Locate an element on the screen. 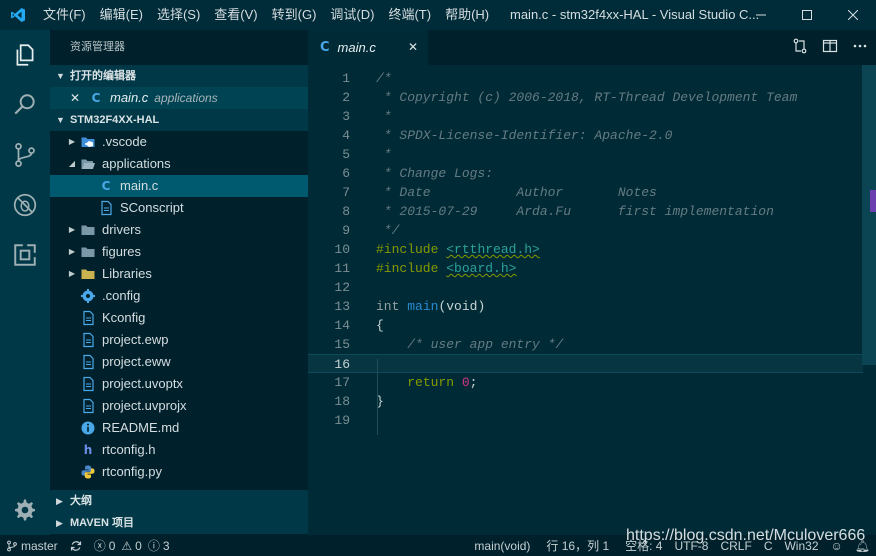  code-line: 7 * Date Author Notes is located at coordinates (585, 192).